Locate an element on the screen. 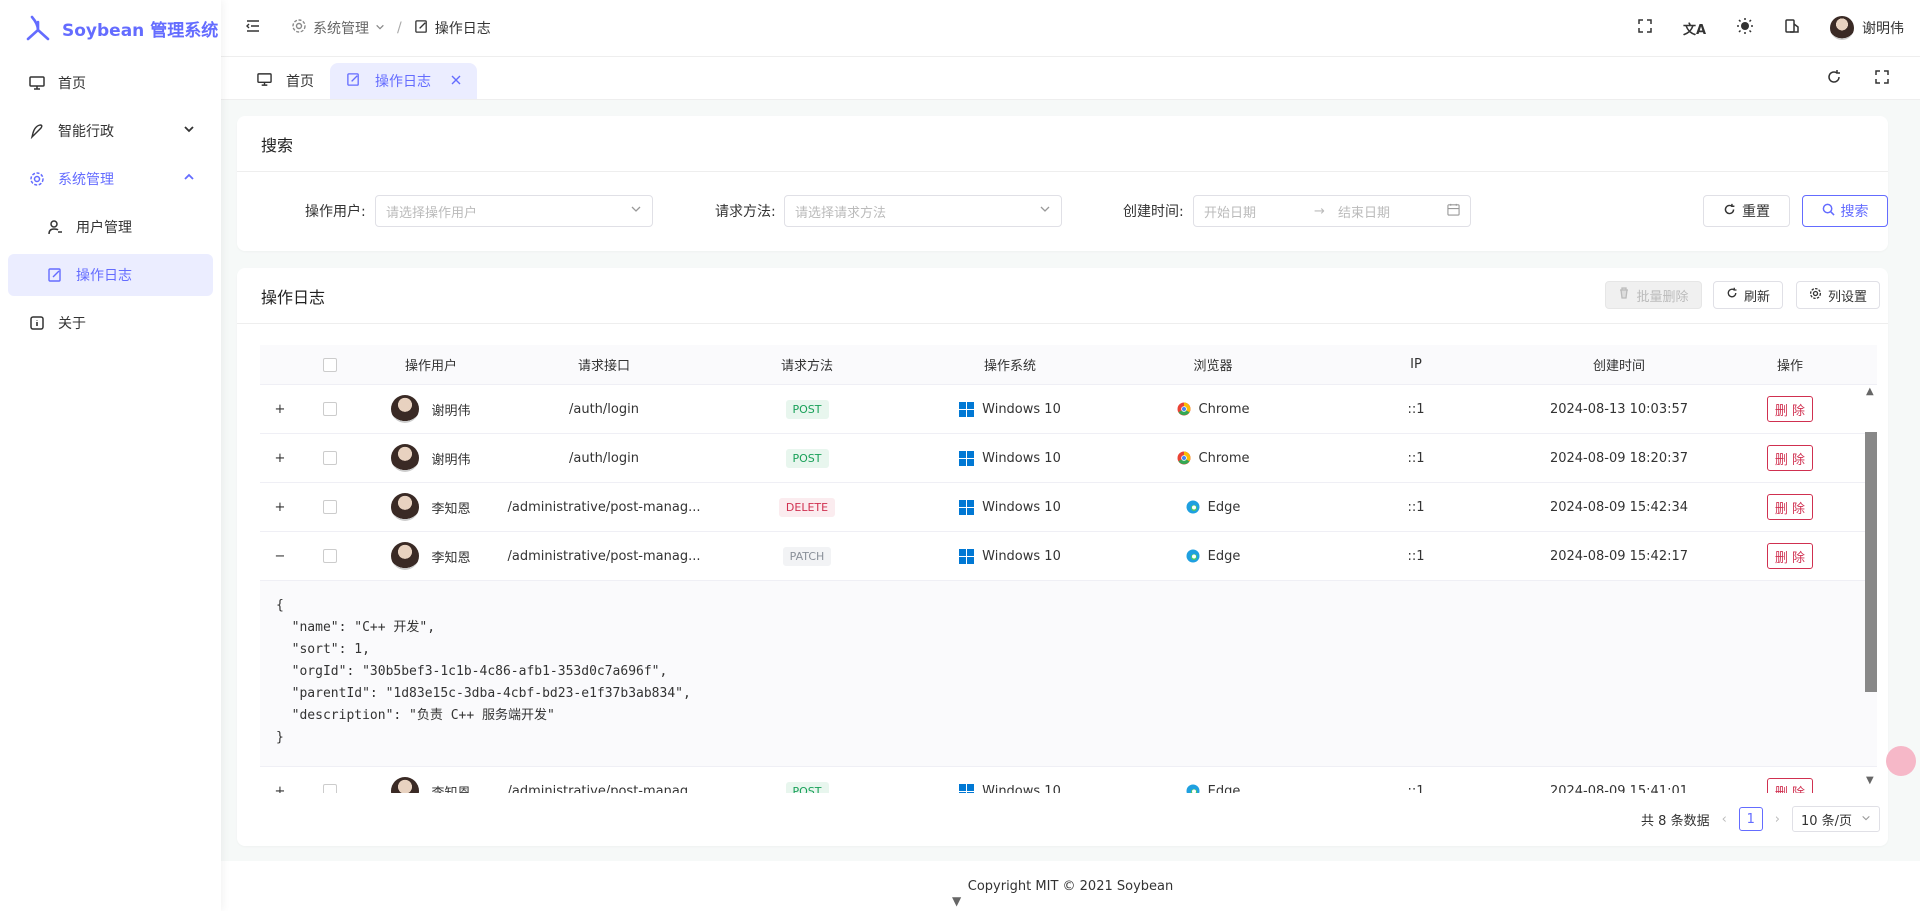  footer: Copyright MIT © 2021 Soybean is located at coordinates (1070, 886).